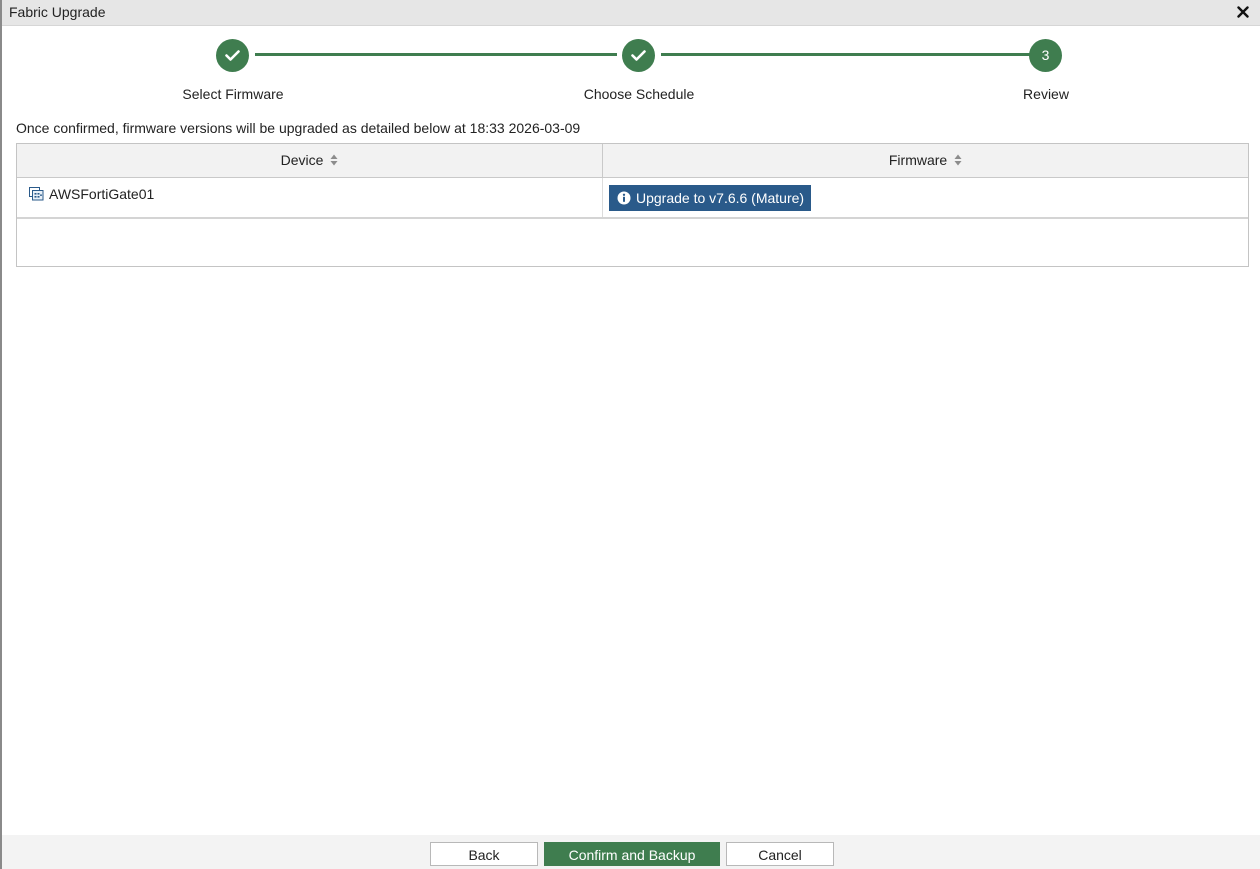 The image size is (1260, 869). What do you see at coordinates (310, 197) in the screenshot?
I see `device-cell: AWSFortiGate01` at bounding box center [310, 197].